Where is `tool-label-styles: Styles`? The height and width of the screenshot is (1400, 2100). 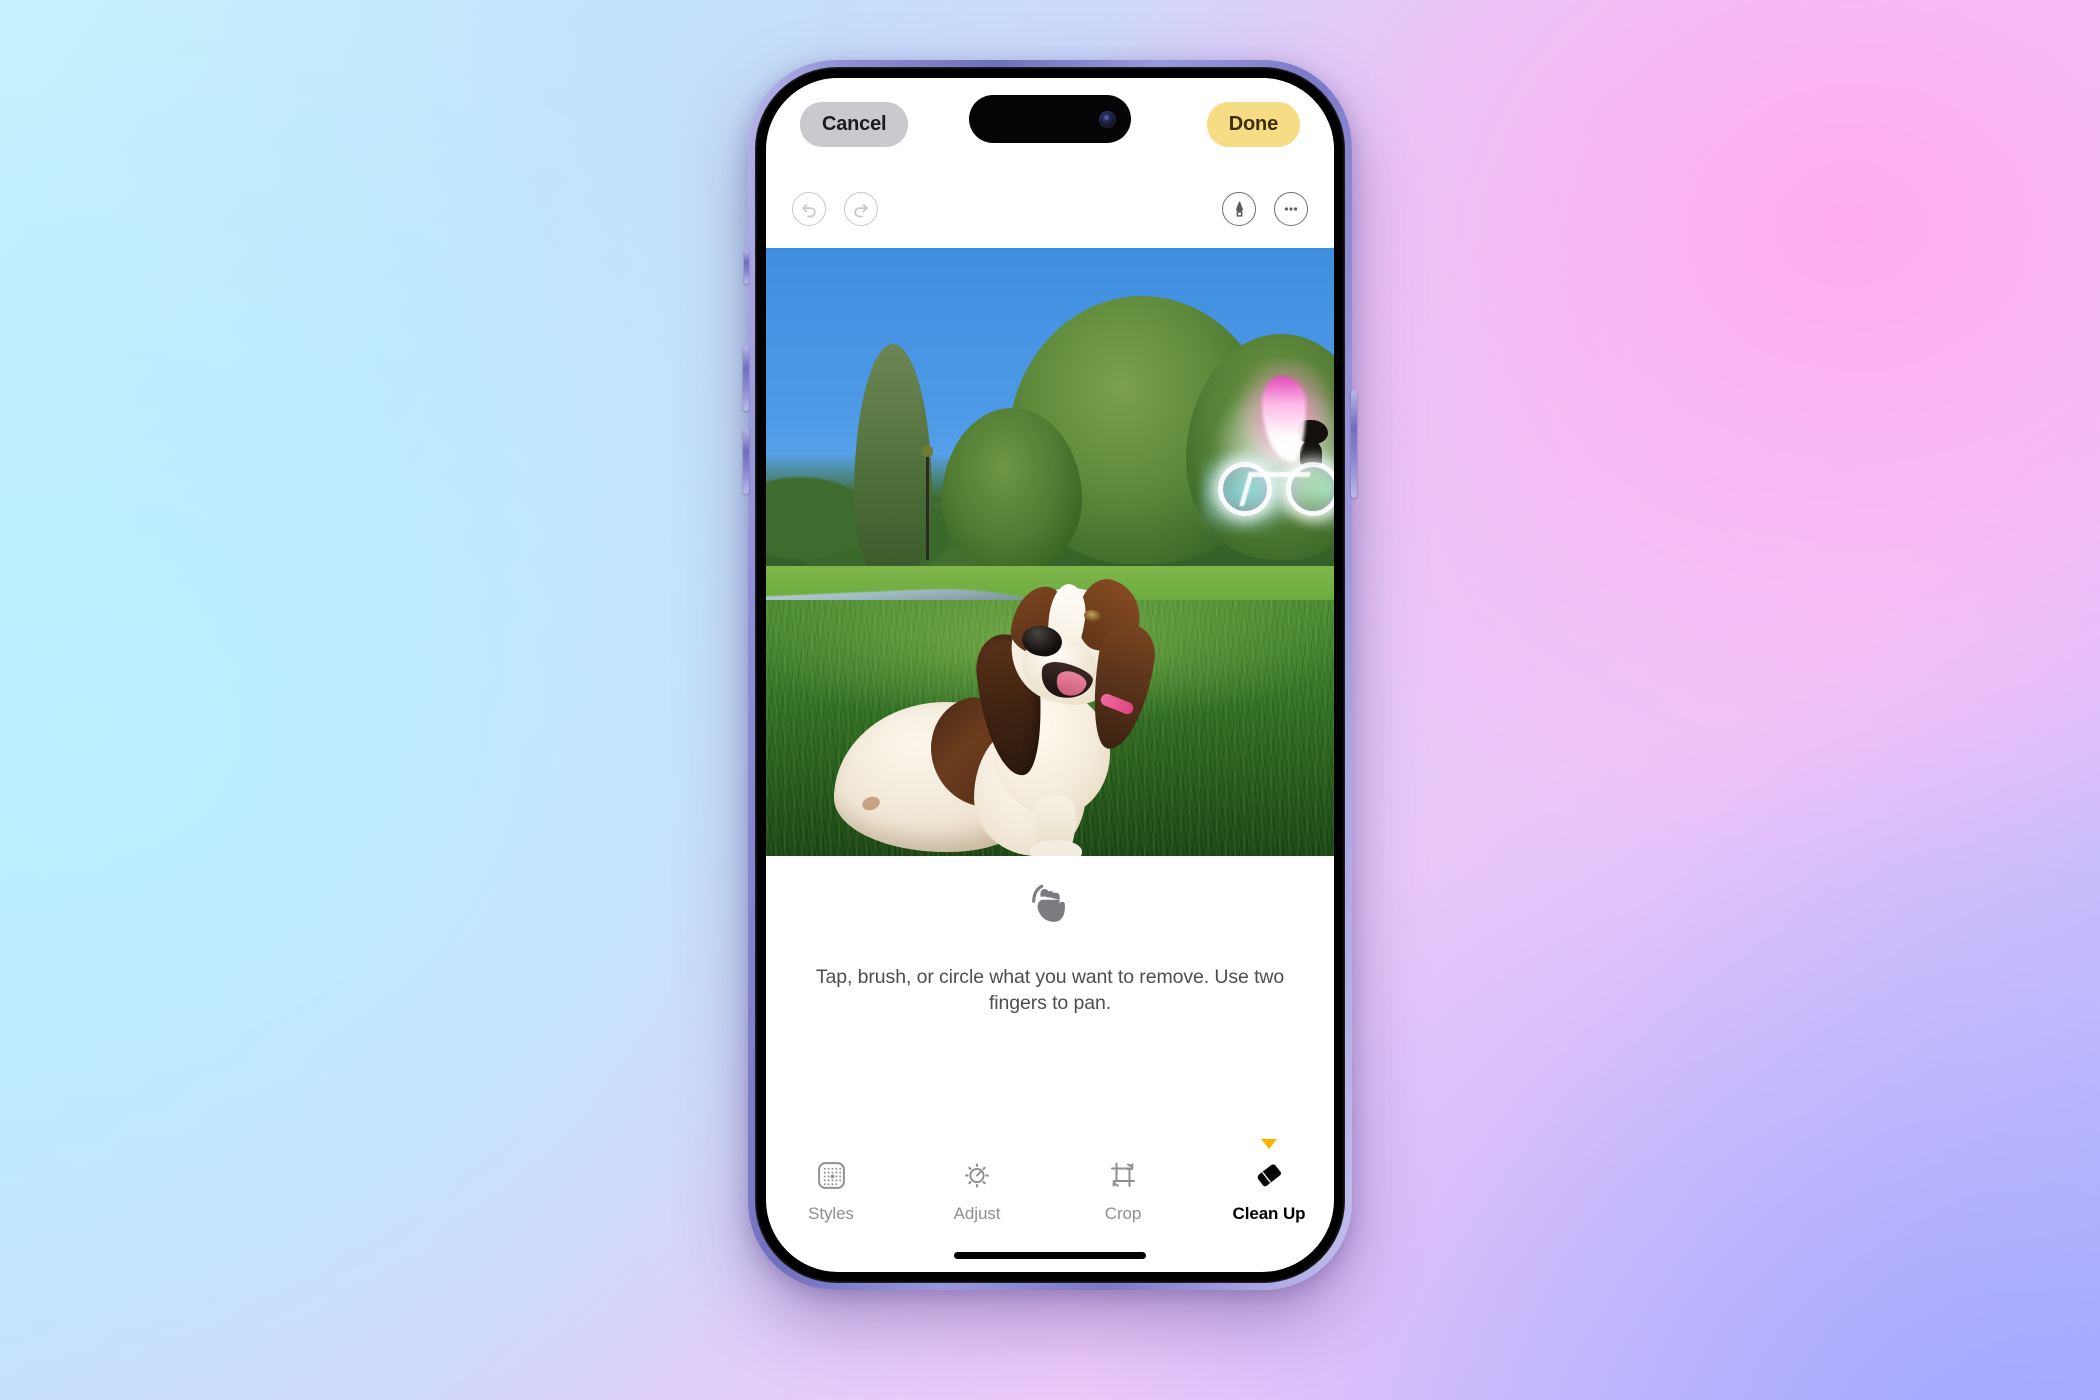 tool-label-styles: Styles is located at coordinates (831, 1213).